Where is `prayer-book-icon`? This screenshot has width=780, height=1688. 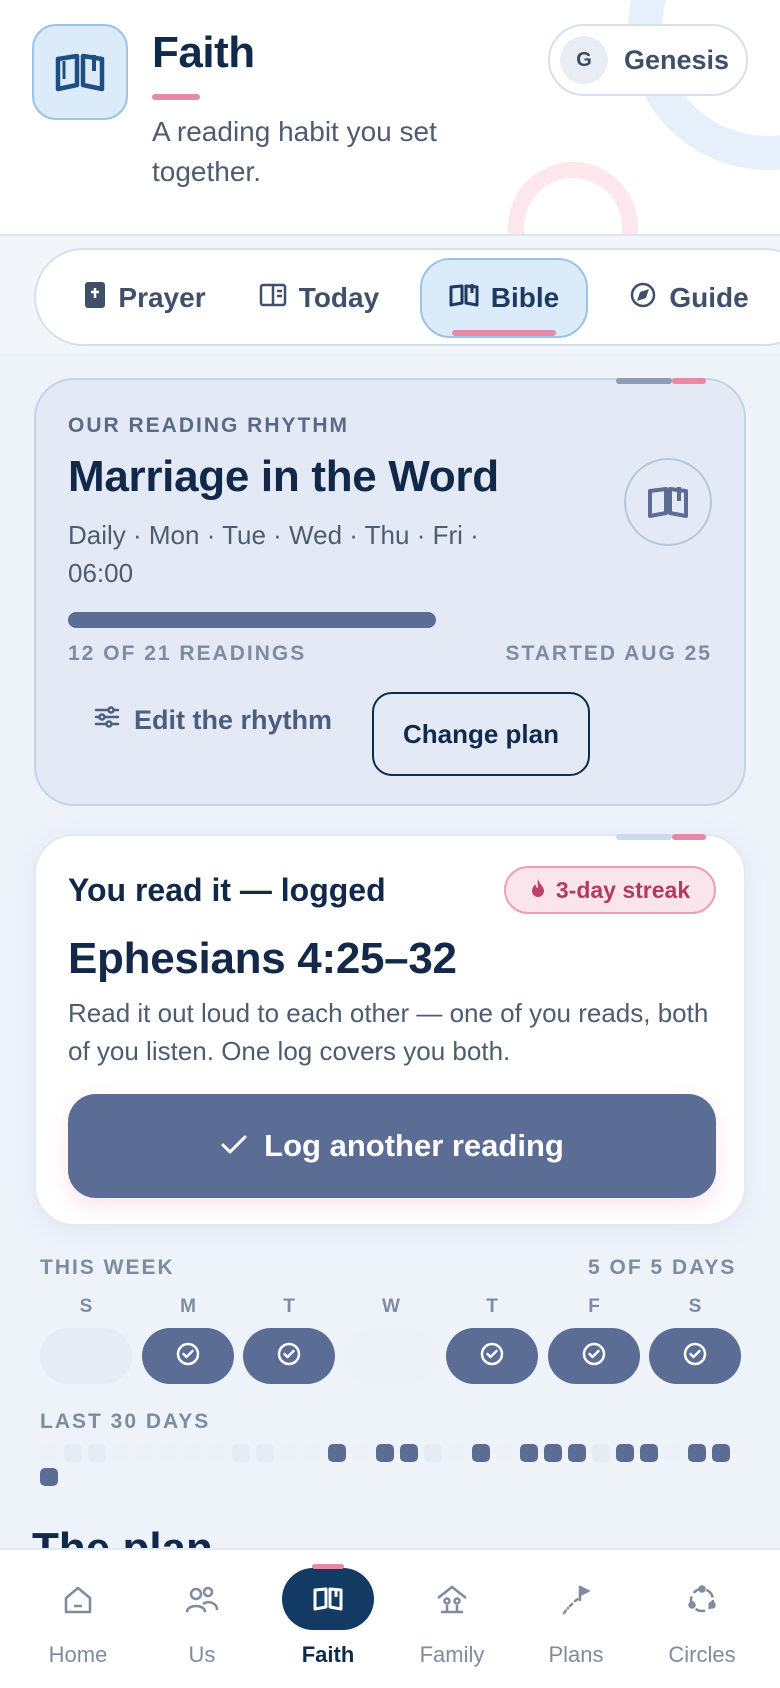
prayer-book-icon is located at coordinates (95, 298).